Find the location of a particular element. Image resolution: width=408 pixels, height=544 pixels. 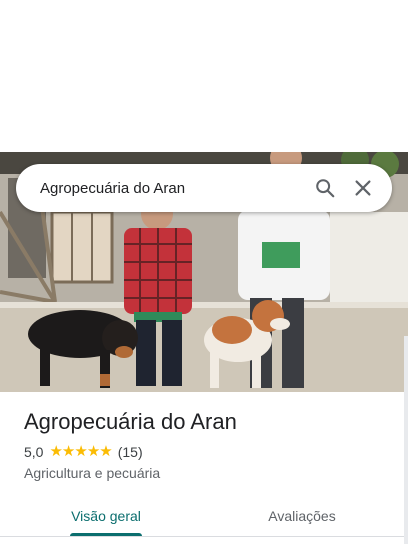

search-bar: Agropecuária do Aran is located at coordinates (204, 188).